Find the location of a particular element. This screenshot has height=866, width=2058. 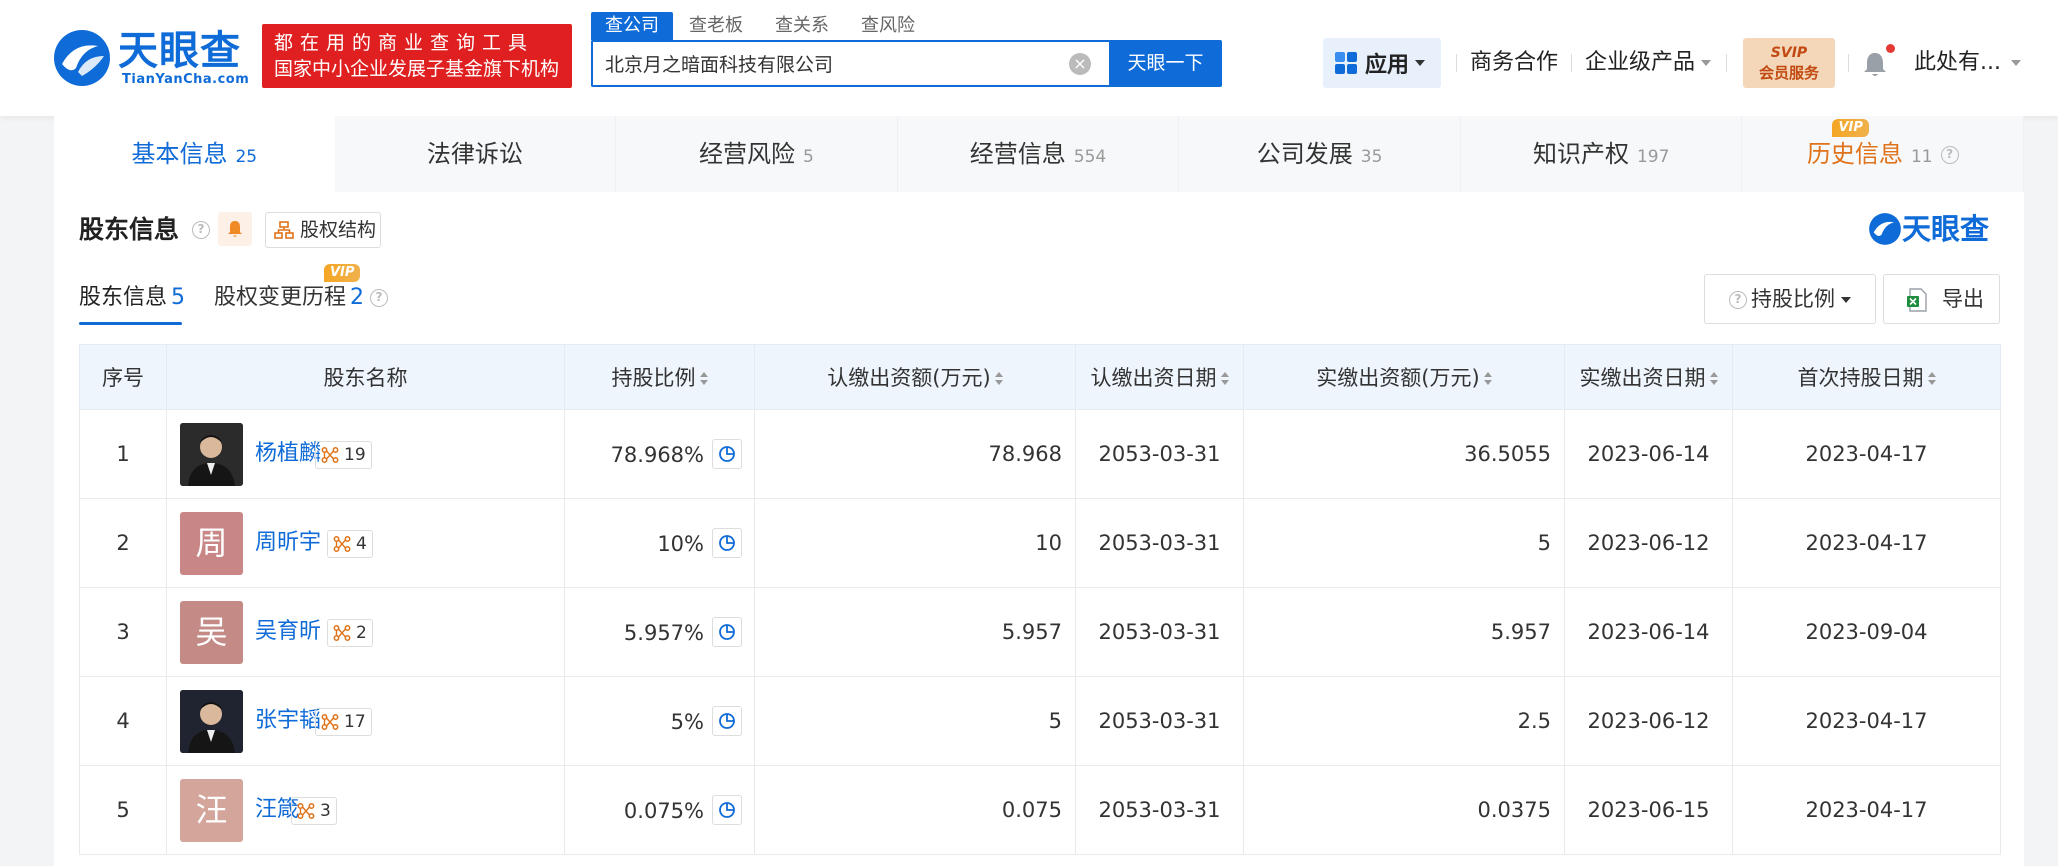

shareholder-cell: 周 周昕宇 4 is located at coordinates (365, 543).